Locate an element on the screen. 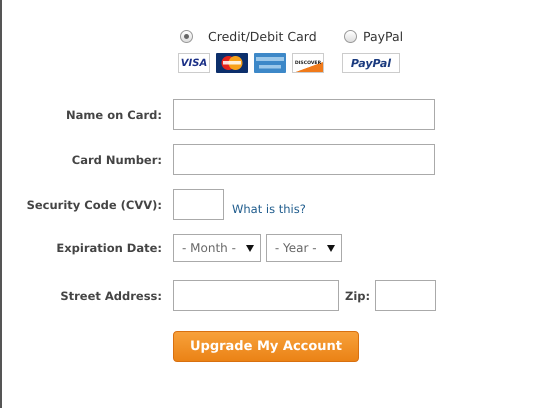  field-label: Expiration Date: is located at coordinates (108, 248).